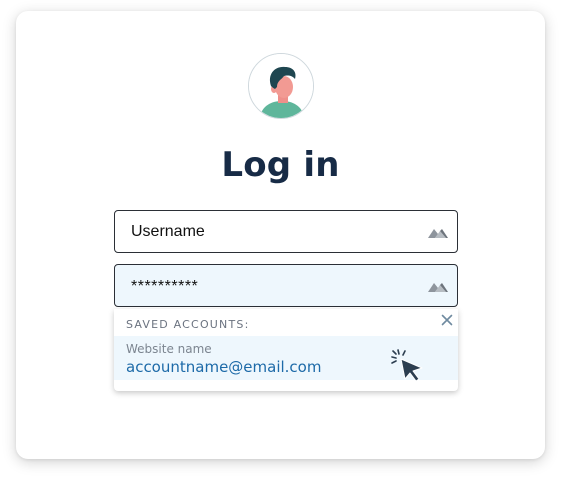 Image resolution: width=561 pixels, height=479 pixels. What do you see at coordinates (165, 286) in the screenshot?
I see `password-input-value: **********` at bounding box center [165, 286].